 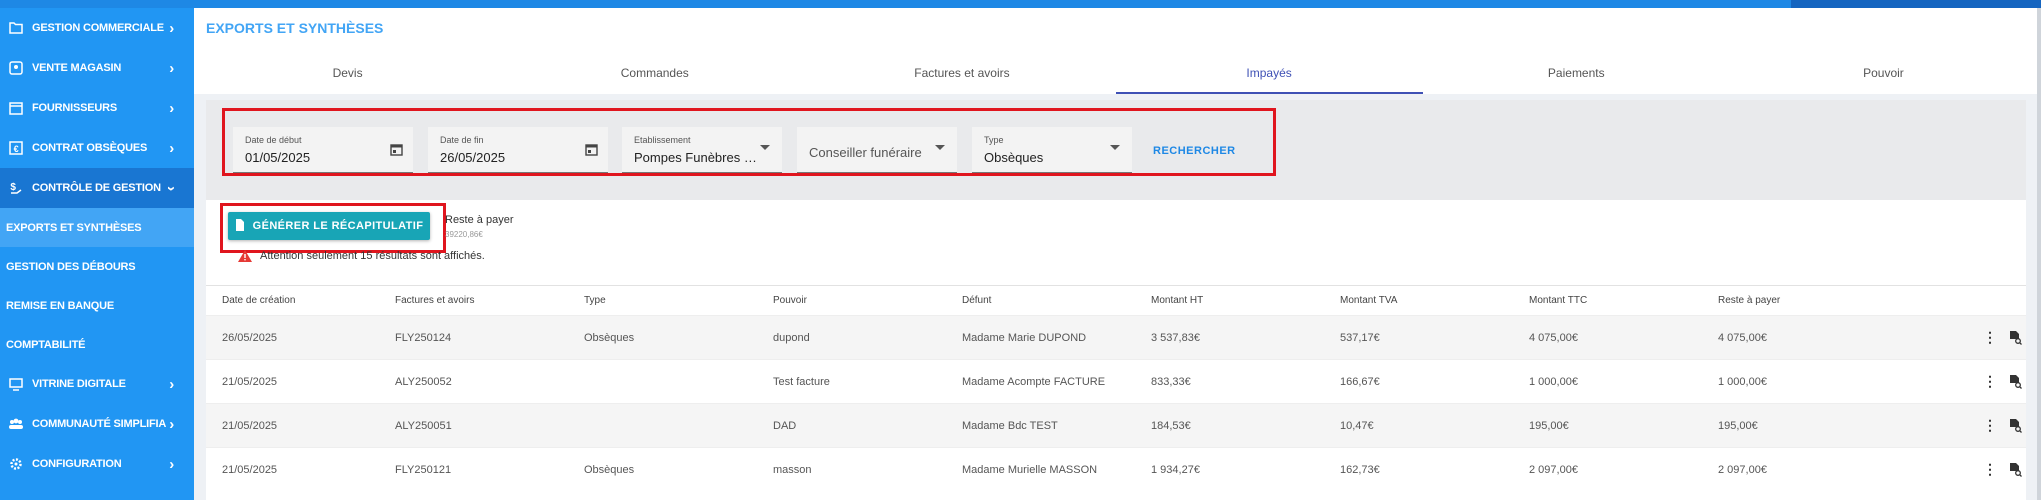 What do you see at coordinates (97, 266) in the screenshot?
I see `sidebar-subitem-debours: GESTION DES DÉBOURS` at bounding box center [97, 266].